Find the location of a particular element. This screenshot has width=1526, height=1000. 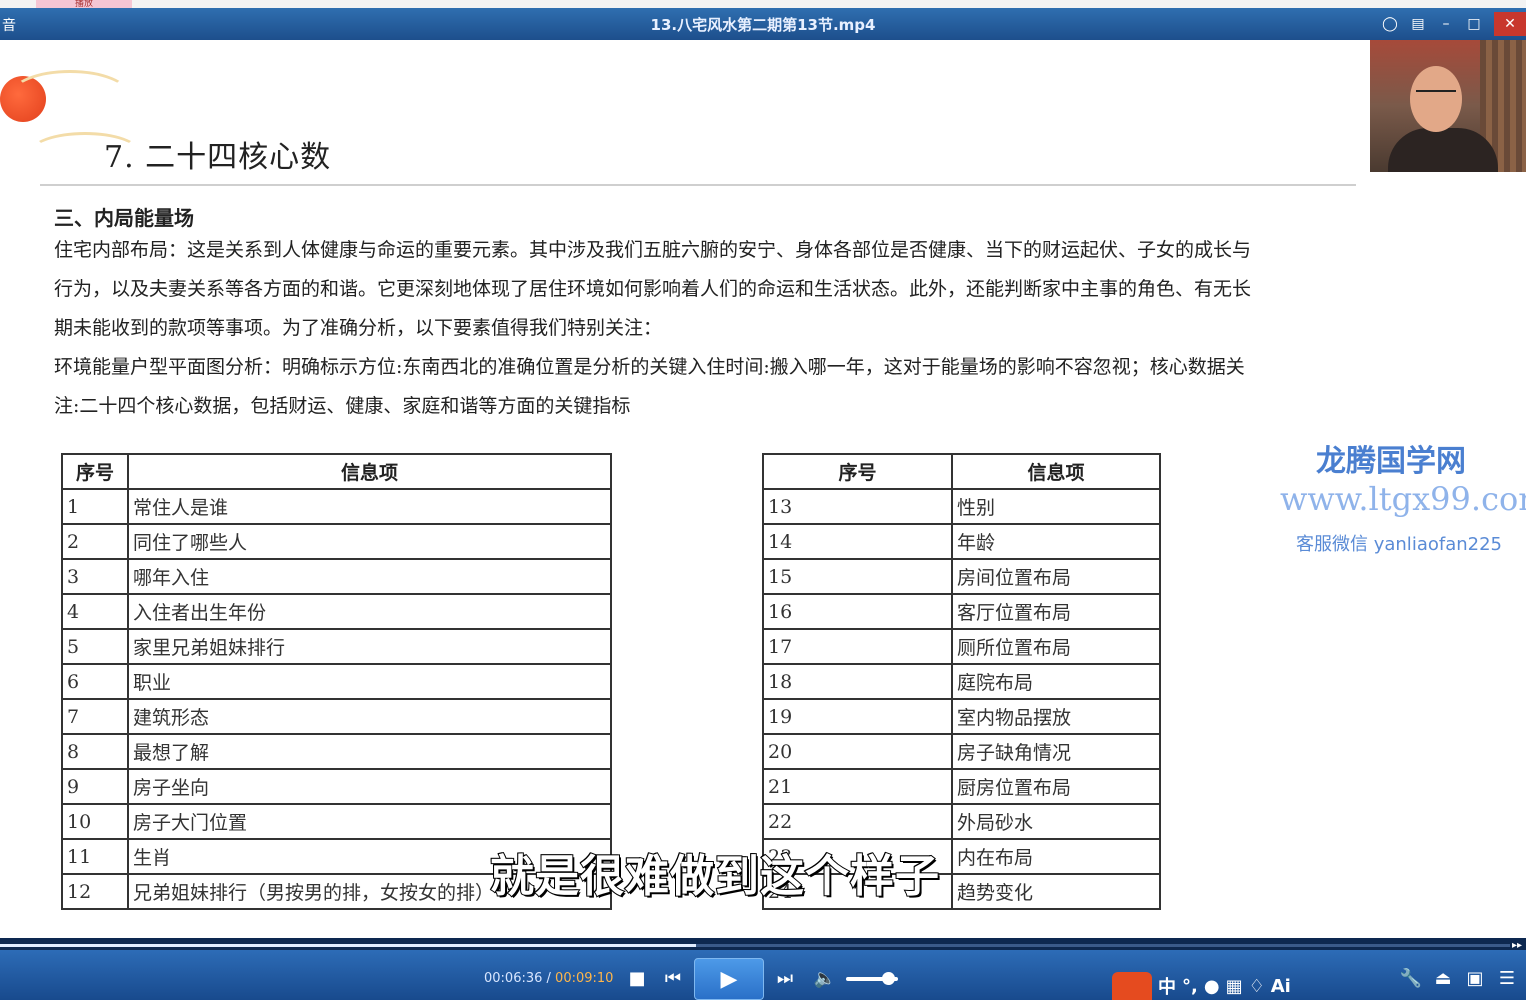

settings-icon: 🔧 is located at coordinates (1411, 979).